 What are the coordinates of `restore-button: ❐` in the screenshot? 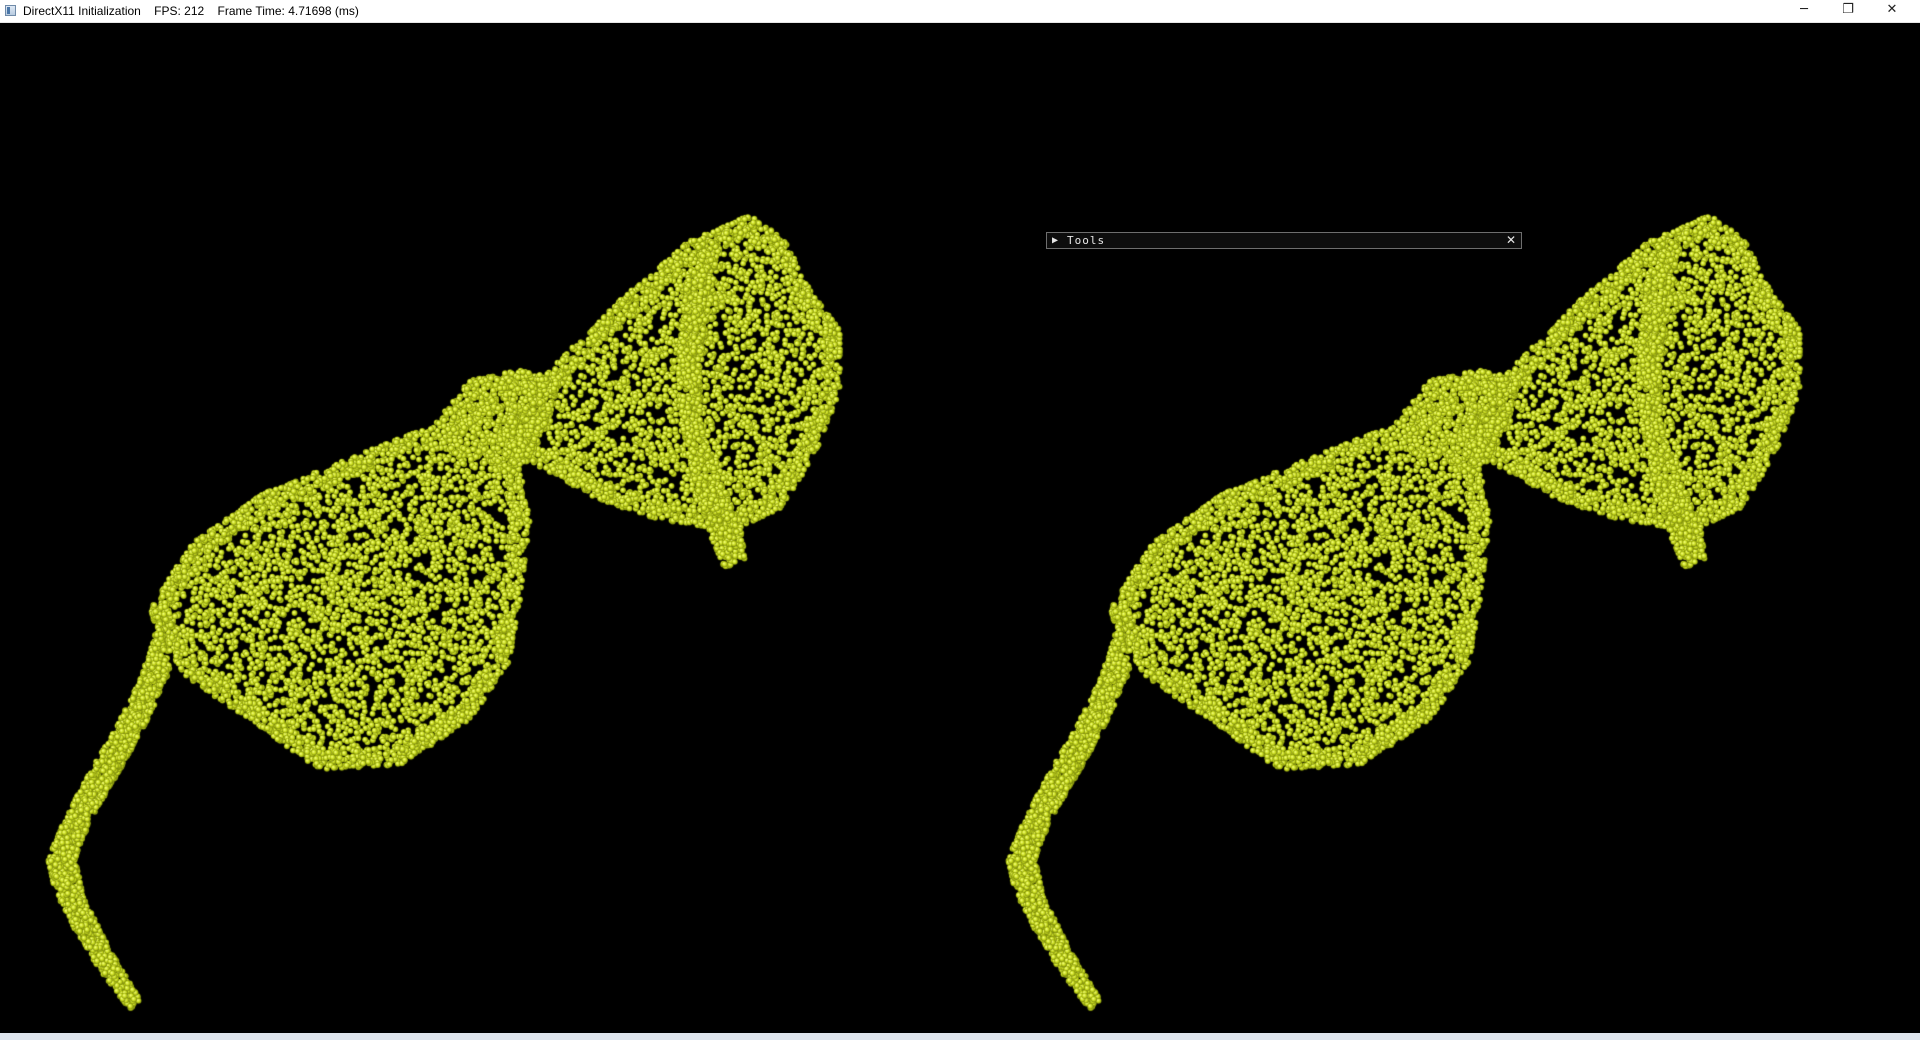 It's located at (1848, 11).